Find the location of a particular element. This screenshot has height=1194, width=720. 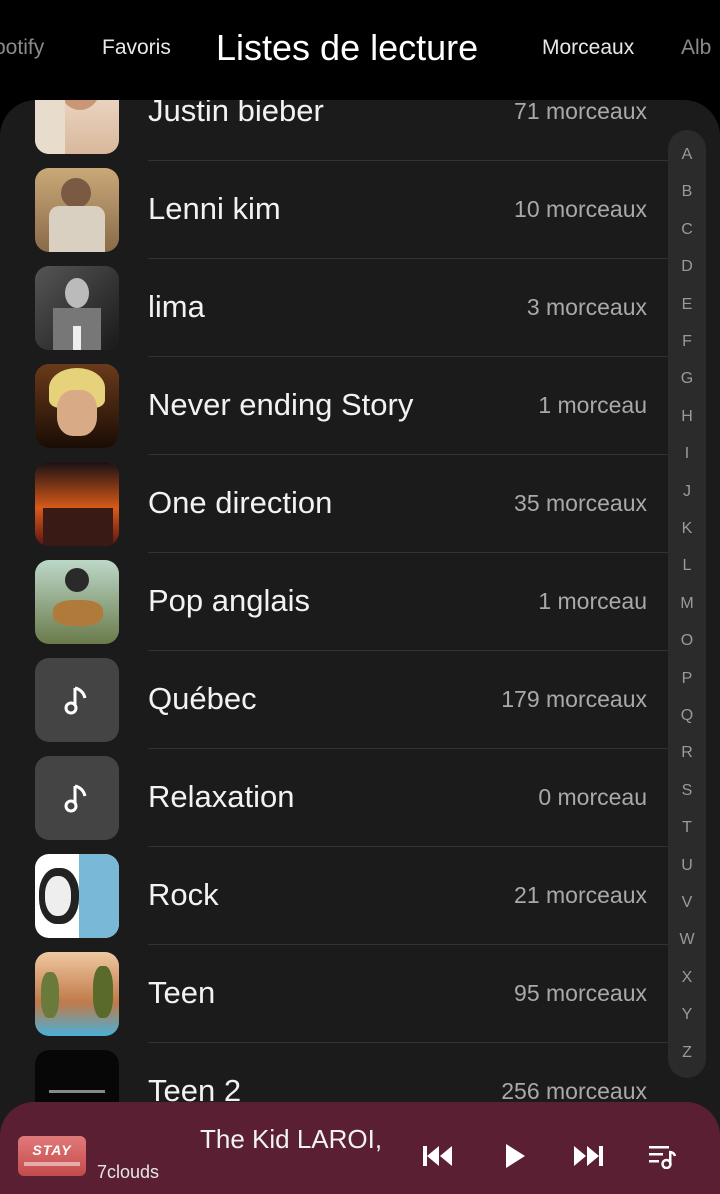

skip-previous-icon is located at coordinates (437, 1156).